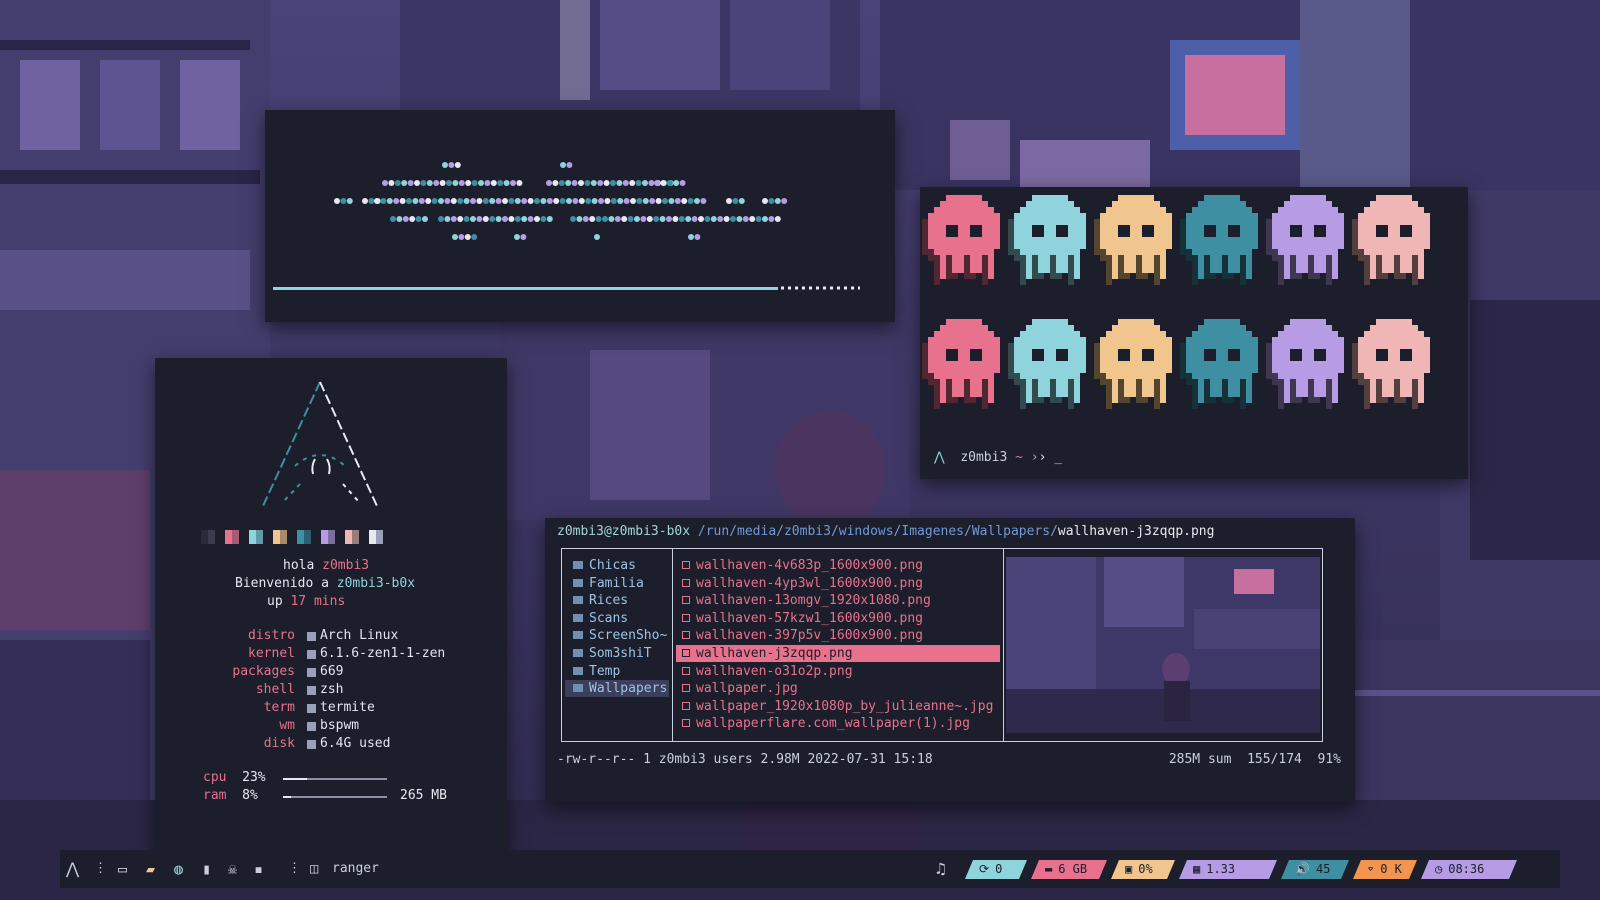 This screenshot has height=900, width=1600. Describe the element at coordinates (122, 869) in the screenshot. I see `terminal-launcher-icon: ▭` at that location.